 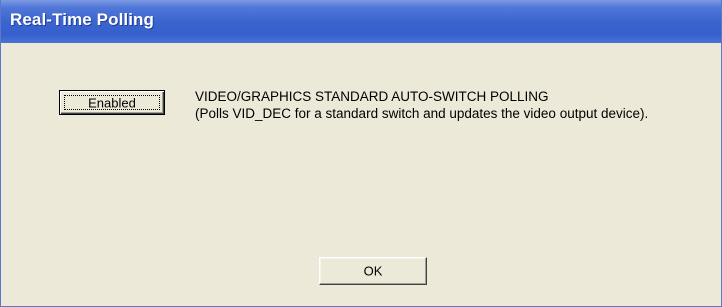 I want to click on enabled-toggle-button: Enabled, so click(x=112, y=102).